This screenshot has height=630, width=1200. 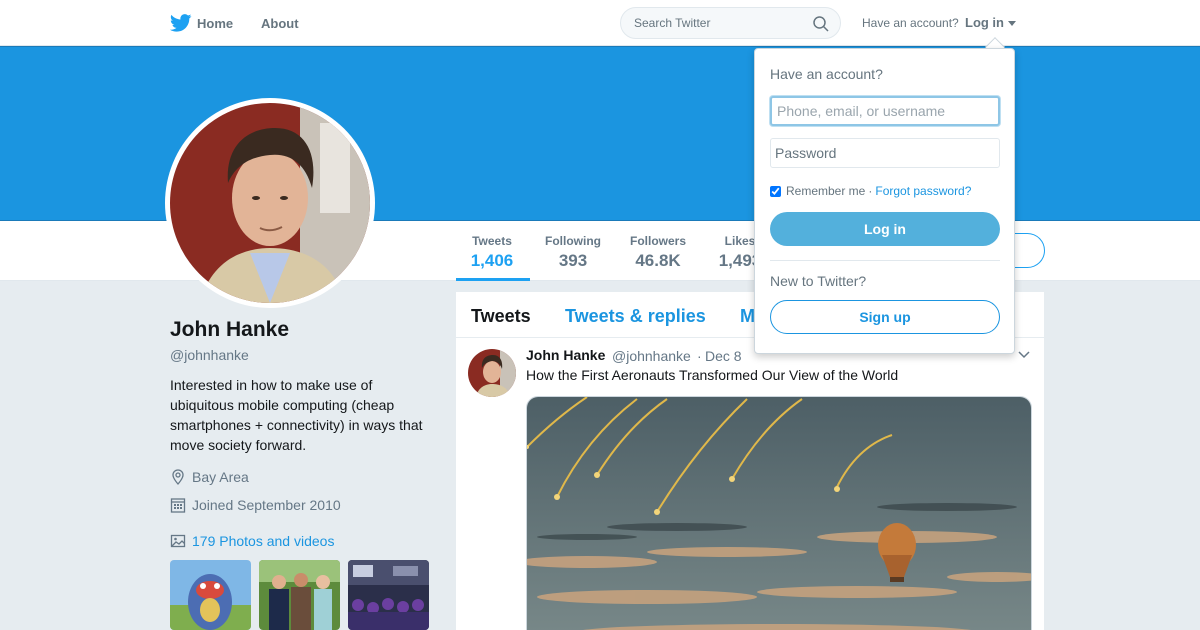 I want to click on signup-button: Sign up, so click(x=885, y=317).